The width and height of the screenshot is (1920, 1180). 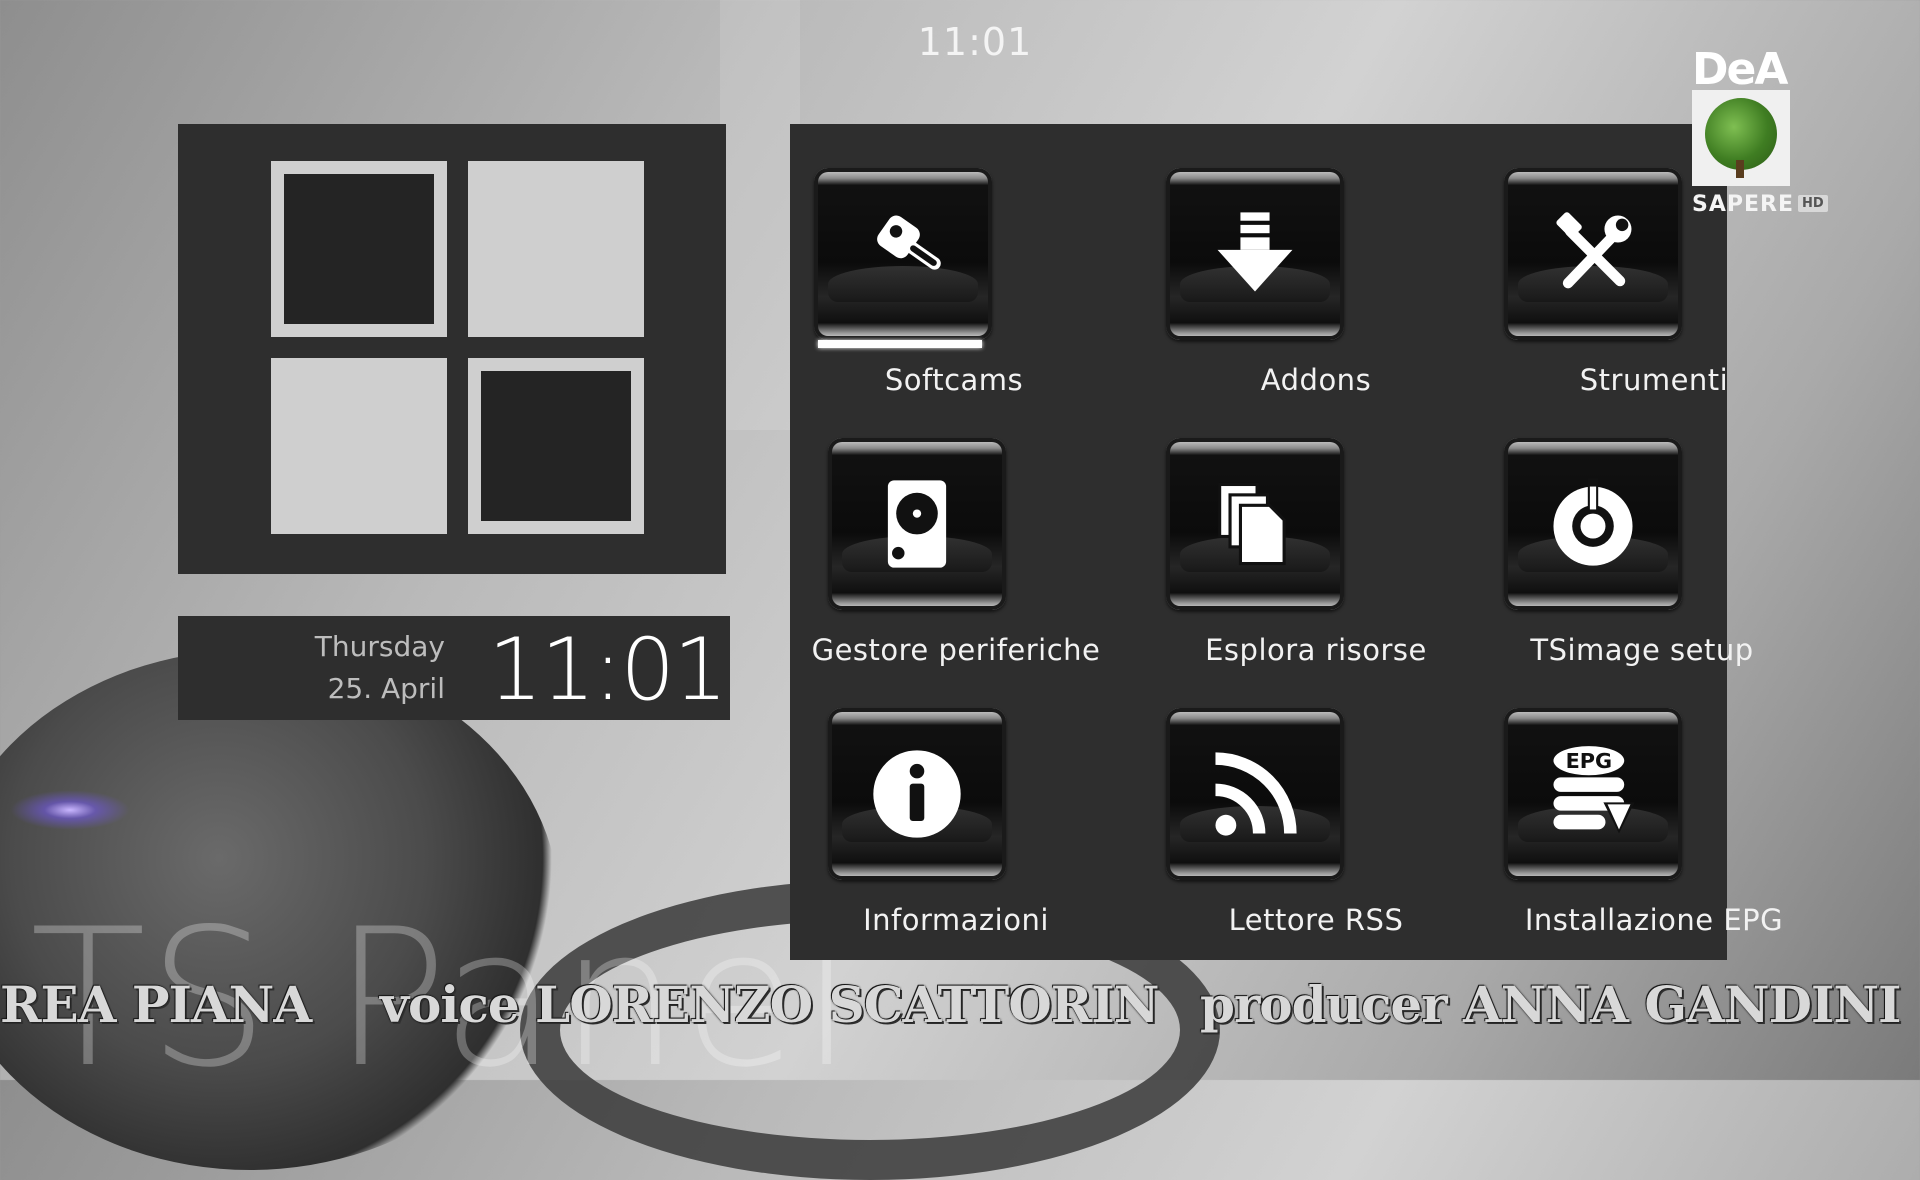 What do you see at coordinates (1740, 69) in the screenshot?
I see `channel-brand: DeA` at bounding box center [1740, 69].